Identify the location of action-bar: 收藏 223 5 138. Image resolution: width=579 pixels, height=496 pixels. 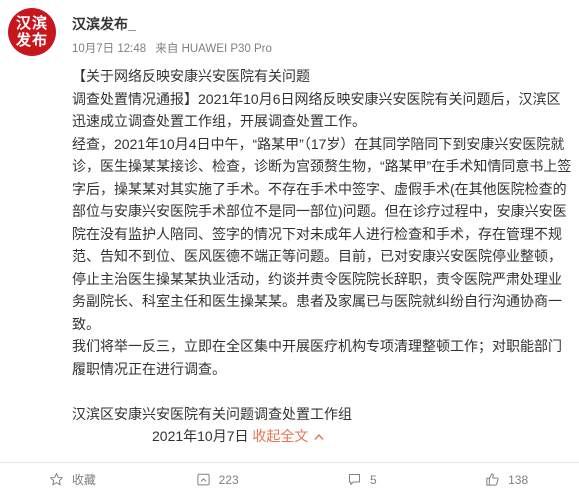
(289, 479).